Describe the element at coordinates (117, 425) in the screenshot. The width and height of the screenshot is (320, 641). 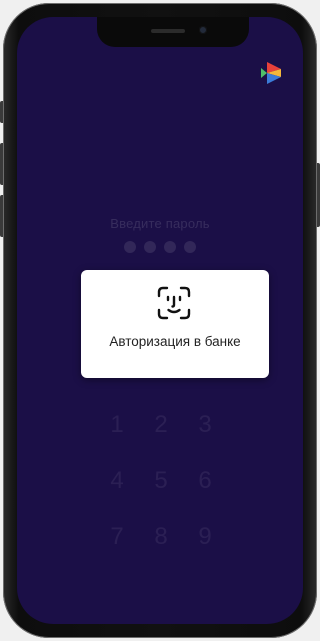
I see `key-1: 1` at that location.